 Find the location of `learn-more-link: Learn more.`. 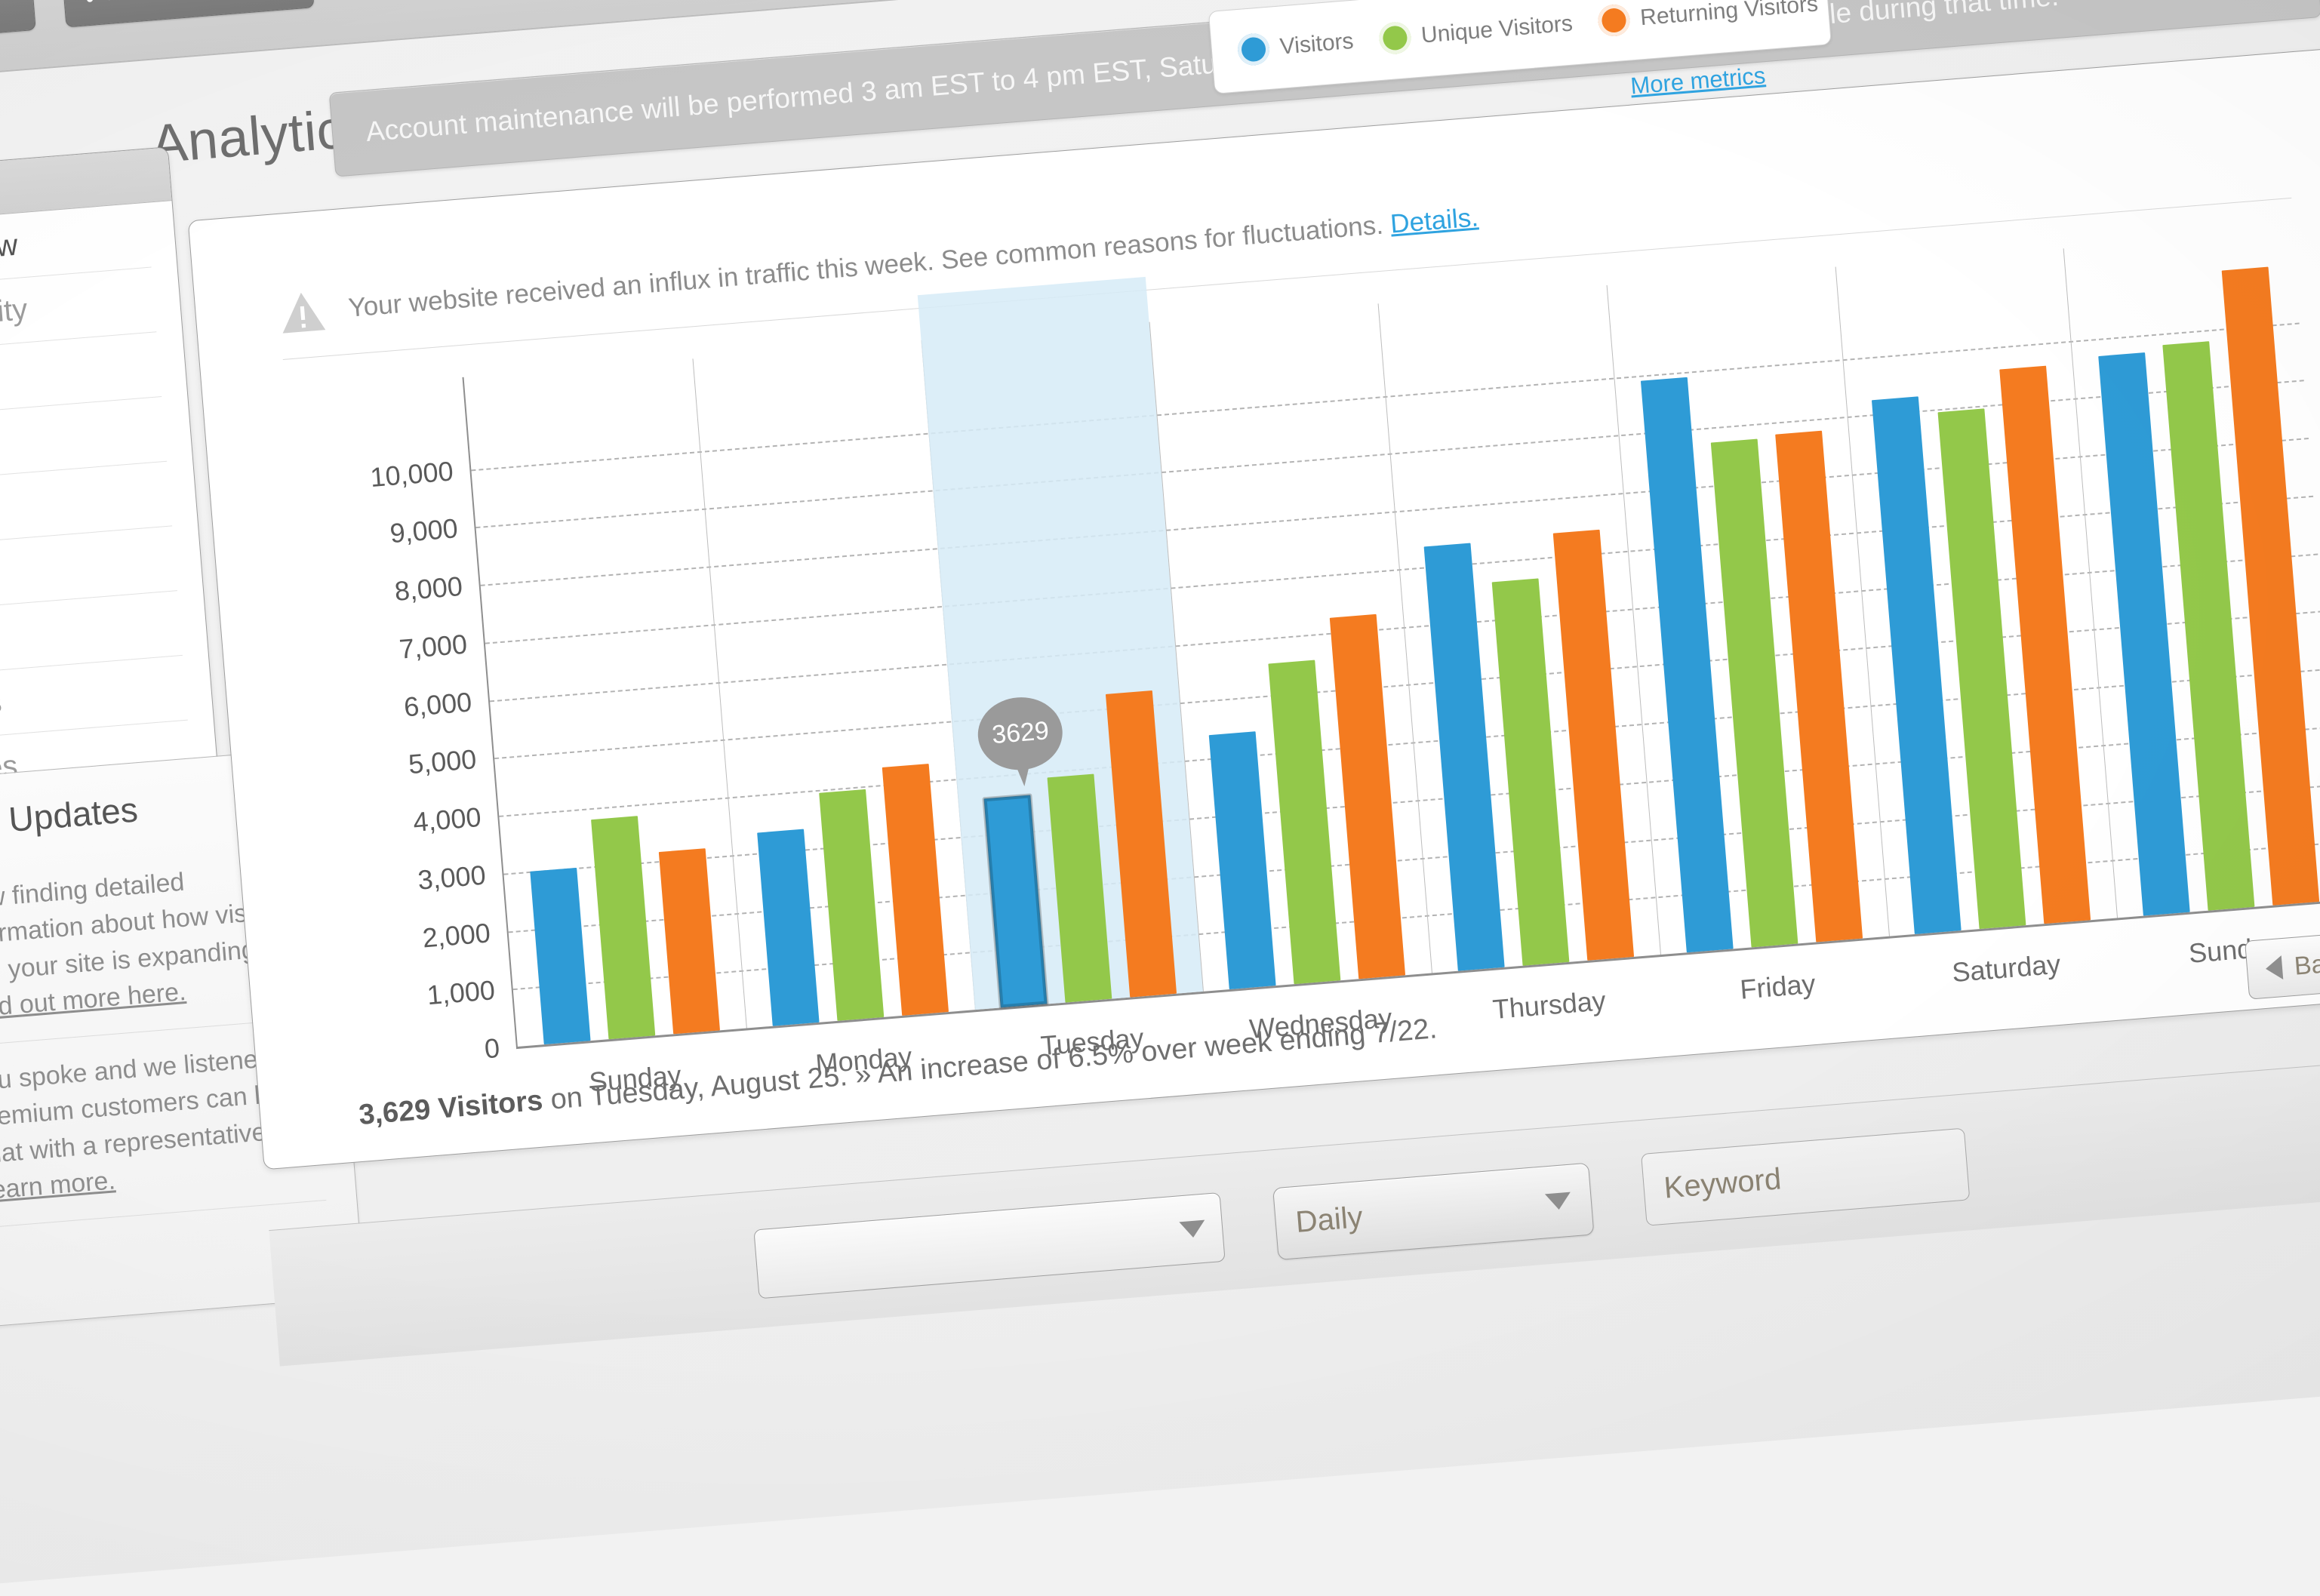

learn-more-link: Learn more. is located at coordinates (58, 1186).